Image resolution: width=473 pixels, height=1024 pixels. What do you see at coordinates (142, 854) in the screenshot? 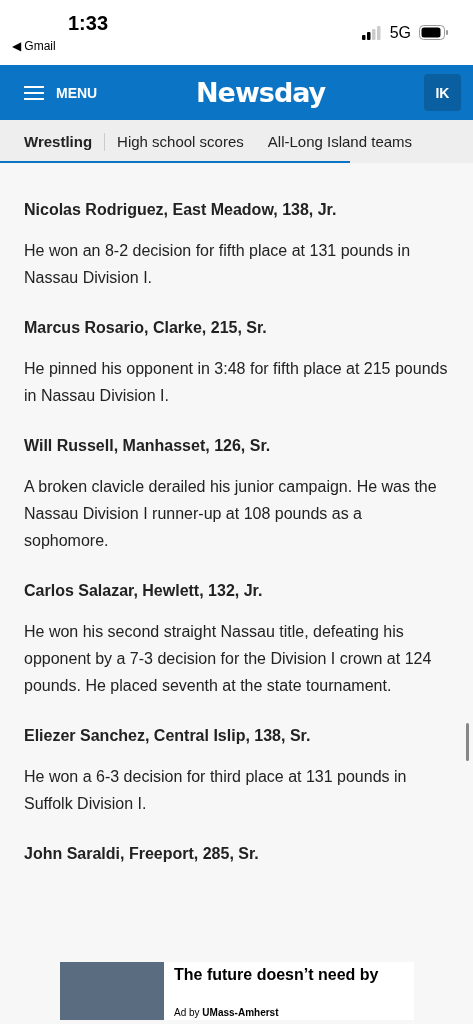
I see `wrestler-heading: John Saraldi, Freeport, 285, Sr.` at bounding box center [142, 854].